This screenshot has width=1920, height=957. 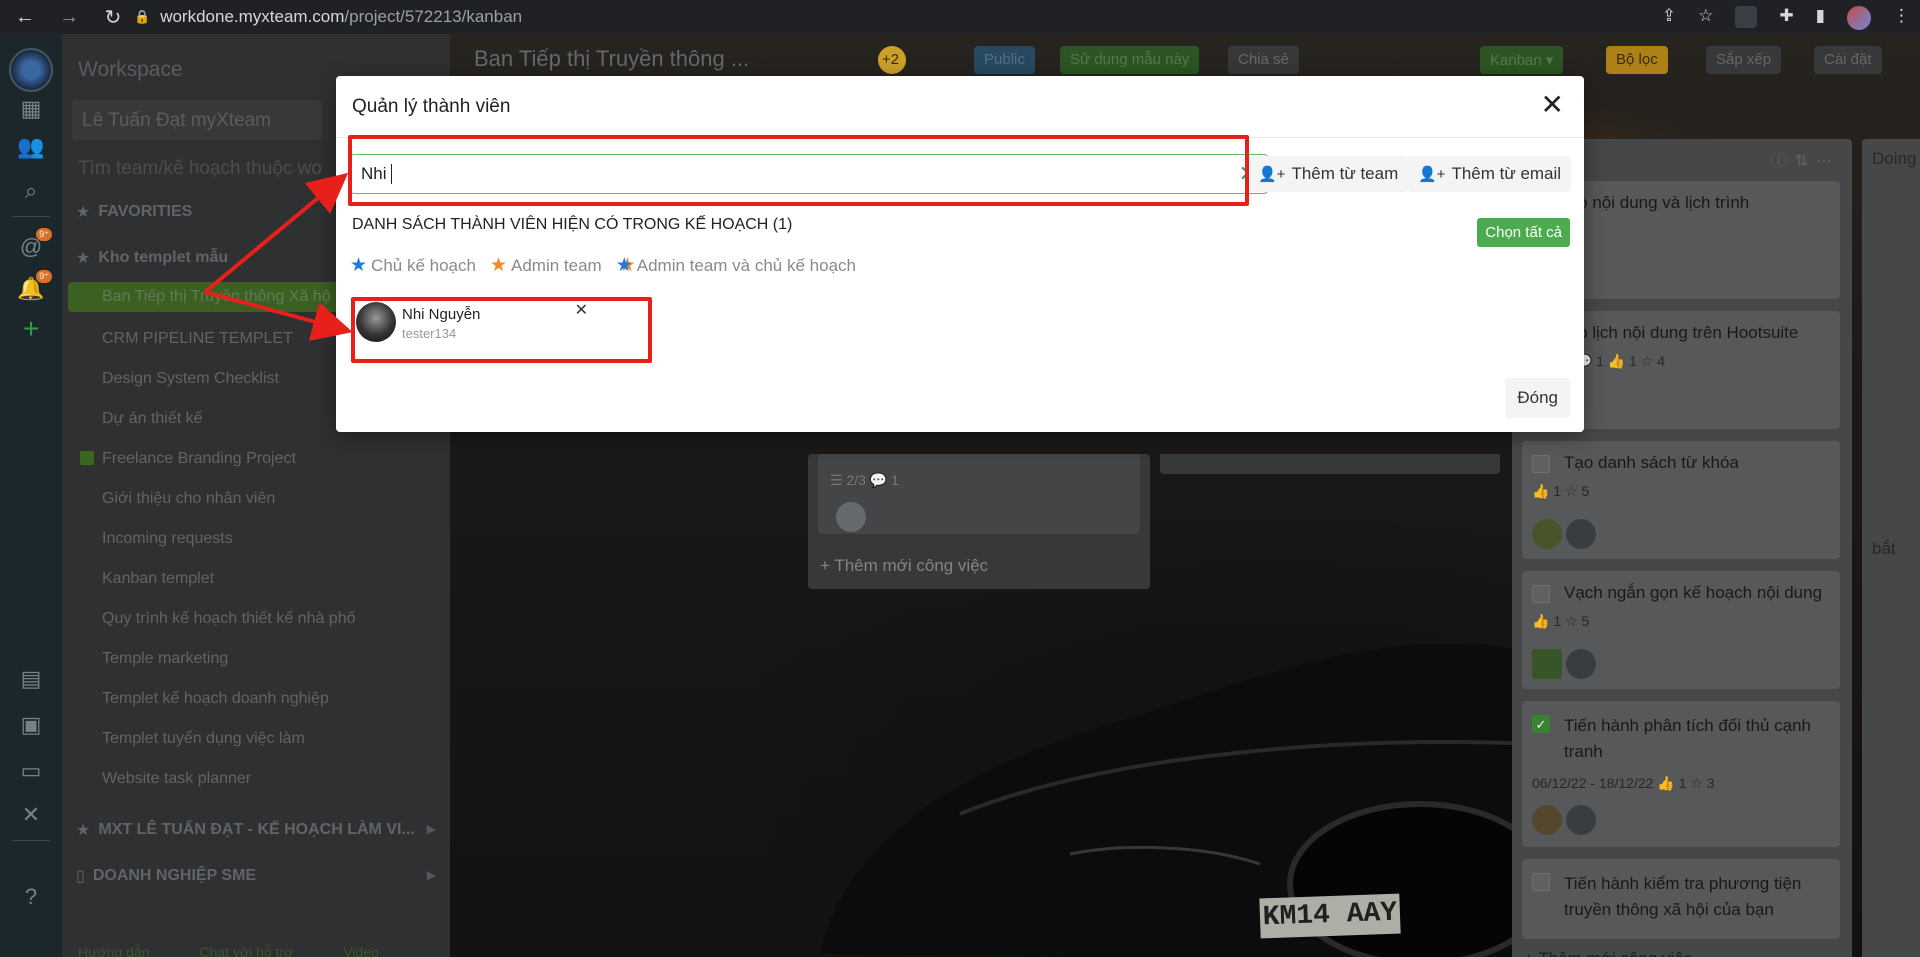 I want to click on lock-icon: 🔒, so click(x=142, y=16).